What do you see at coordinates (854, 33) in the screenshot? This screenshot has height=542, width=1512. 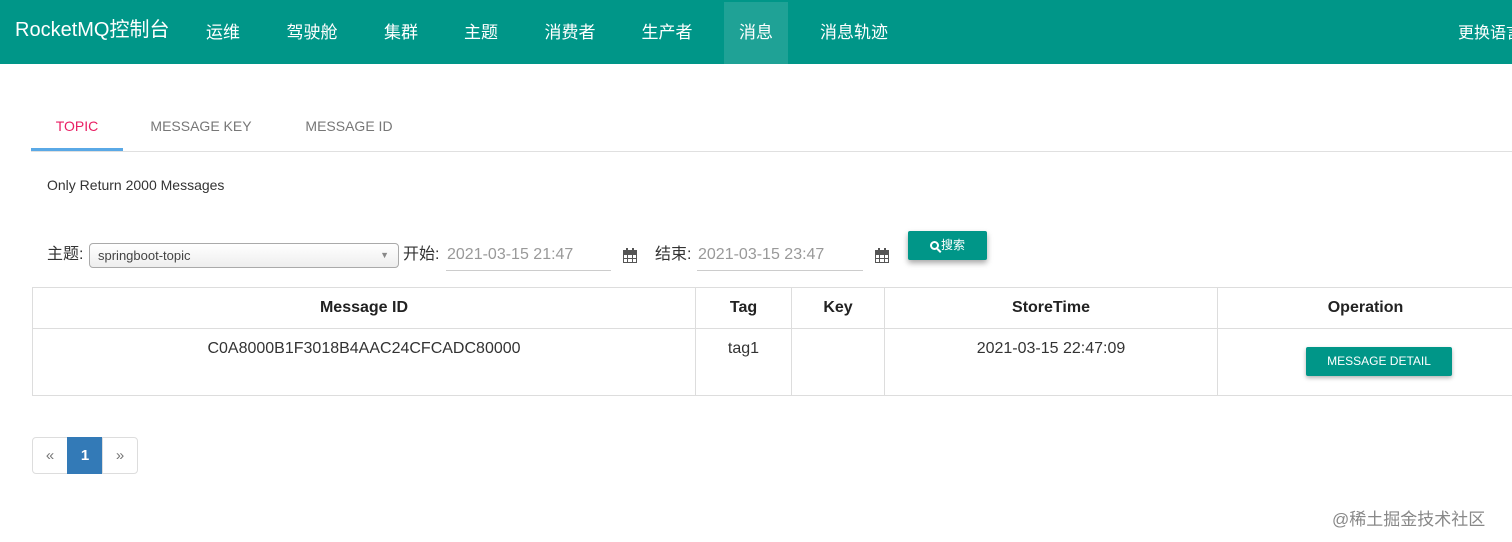 I see `nav-item-message-trace: 消息轨迹` at bounding box center [854, 33].